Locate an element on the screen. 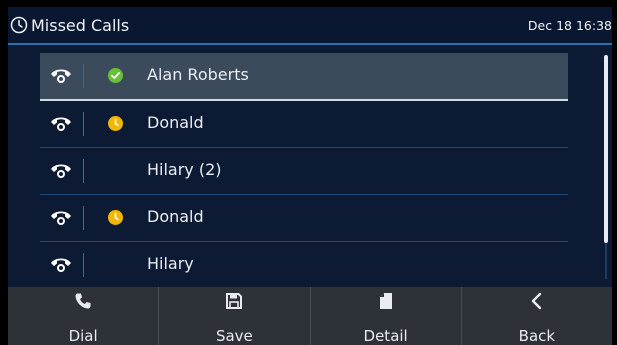 Image resolution: width=617 pixels, height=345 pixels. dial-button: Dial is located at coordinates (84, 316).